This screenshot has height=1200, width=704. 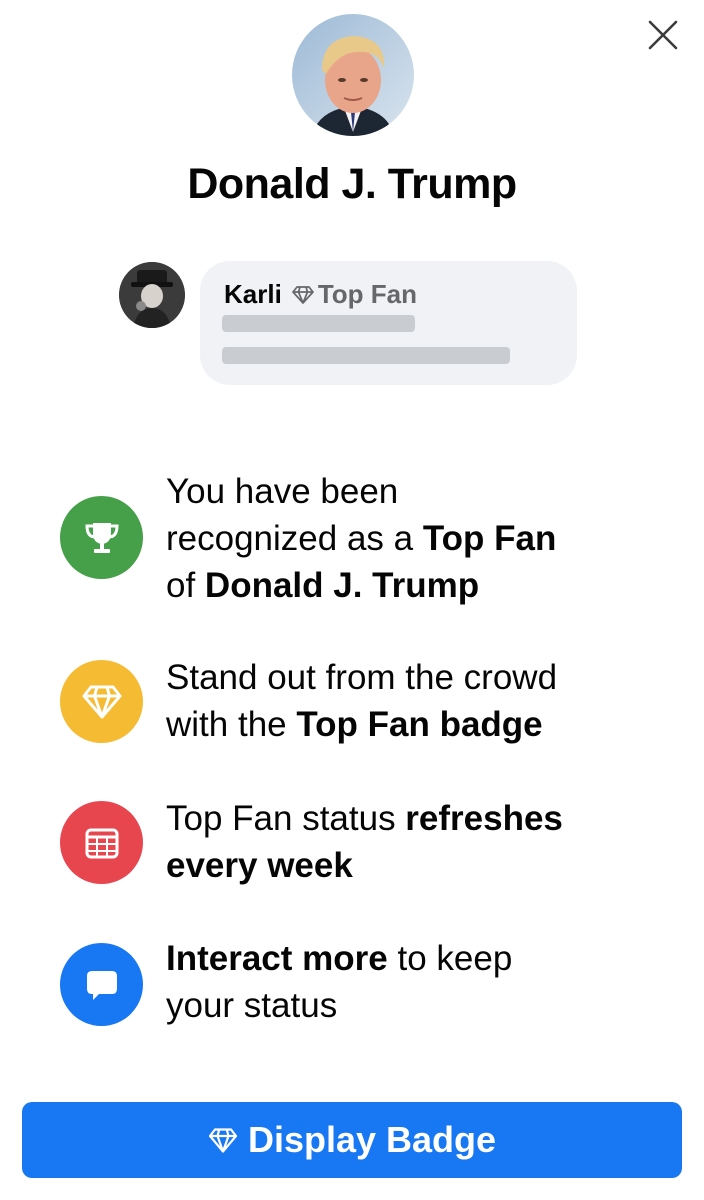 What do you see at coordinates (367, 294) in the screenshot?
I see `top-fan-badge-label: Top Fan` at bounding box center [367, 294].